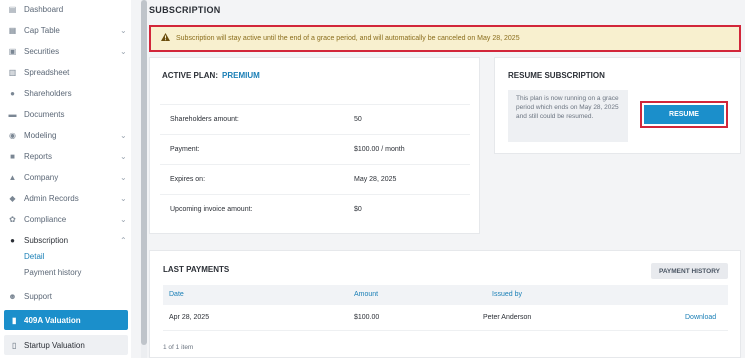 Image resolution: width=745 pixels, height=358 pixels. Describe the element at coordinates (66, 320) in the screenshot. I see `sidebar-item-409a-valuation: ▮ 409A Valuation` at that location.